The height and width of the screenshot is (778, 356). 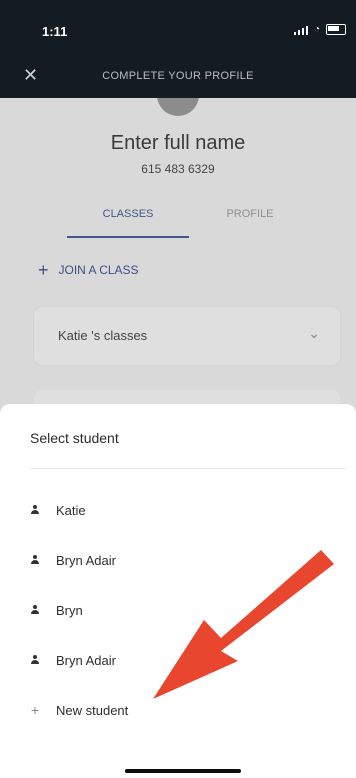 I want to click on avatar, so click(x=178, y=107).